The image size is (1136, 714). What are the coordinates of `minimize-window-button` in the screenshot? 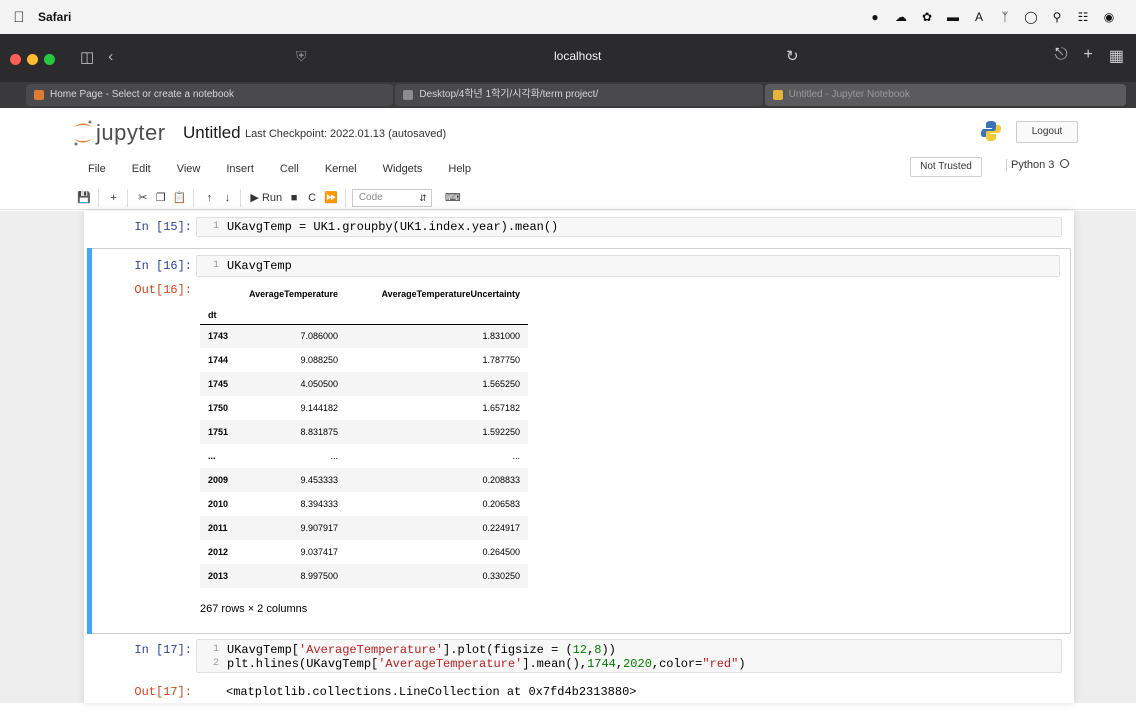 It's located at (32, 59).